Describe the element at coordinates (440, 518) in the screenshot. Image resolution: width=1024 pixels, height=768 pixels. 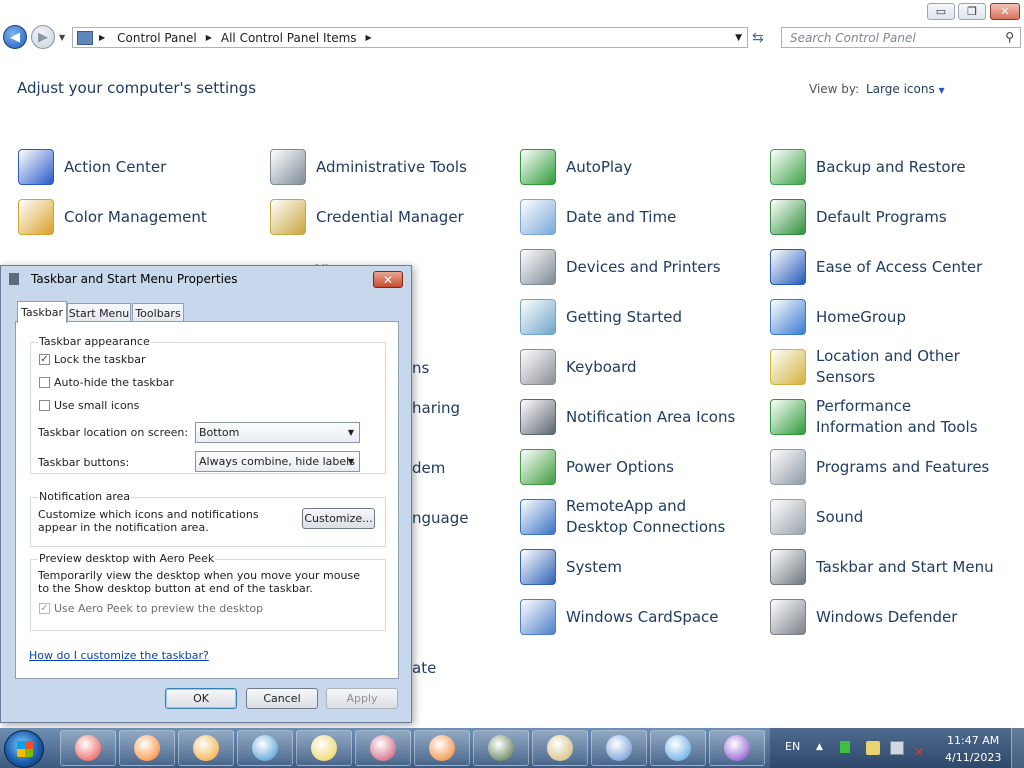
I see `hidden-item-partial: nguage` at that location.